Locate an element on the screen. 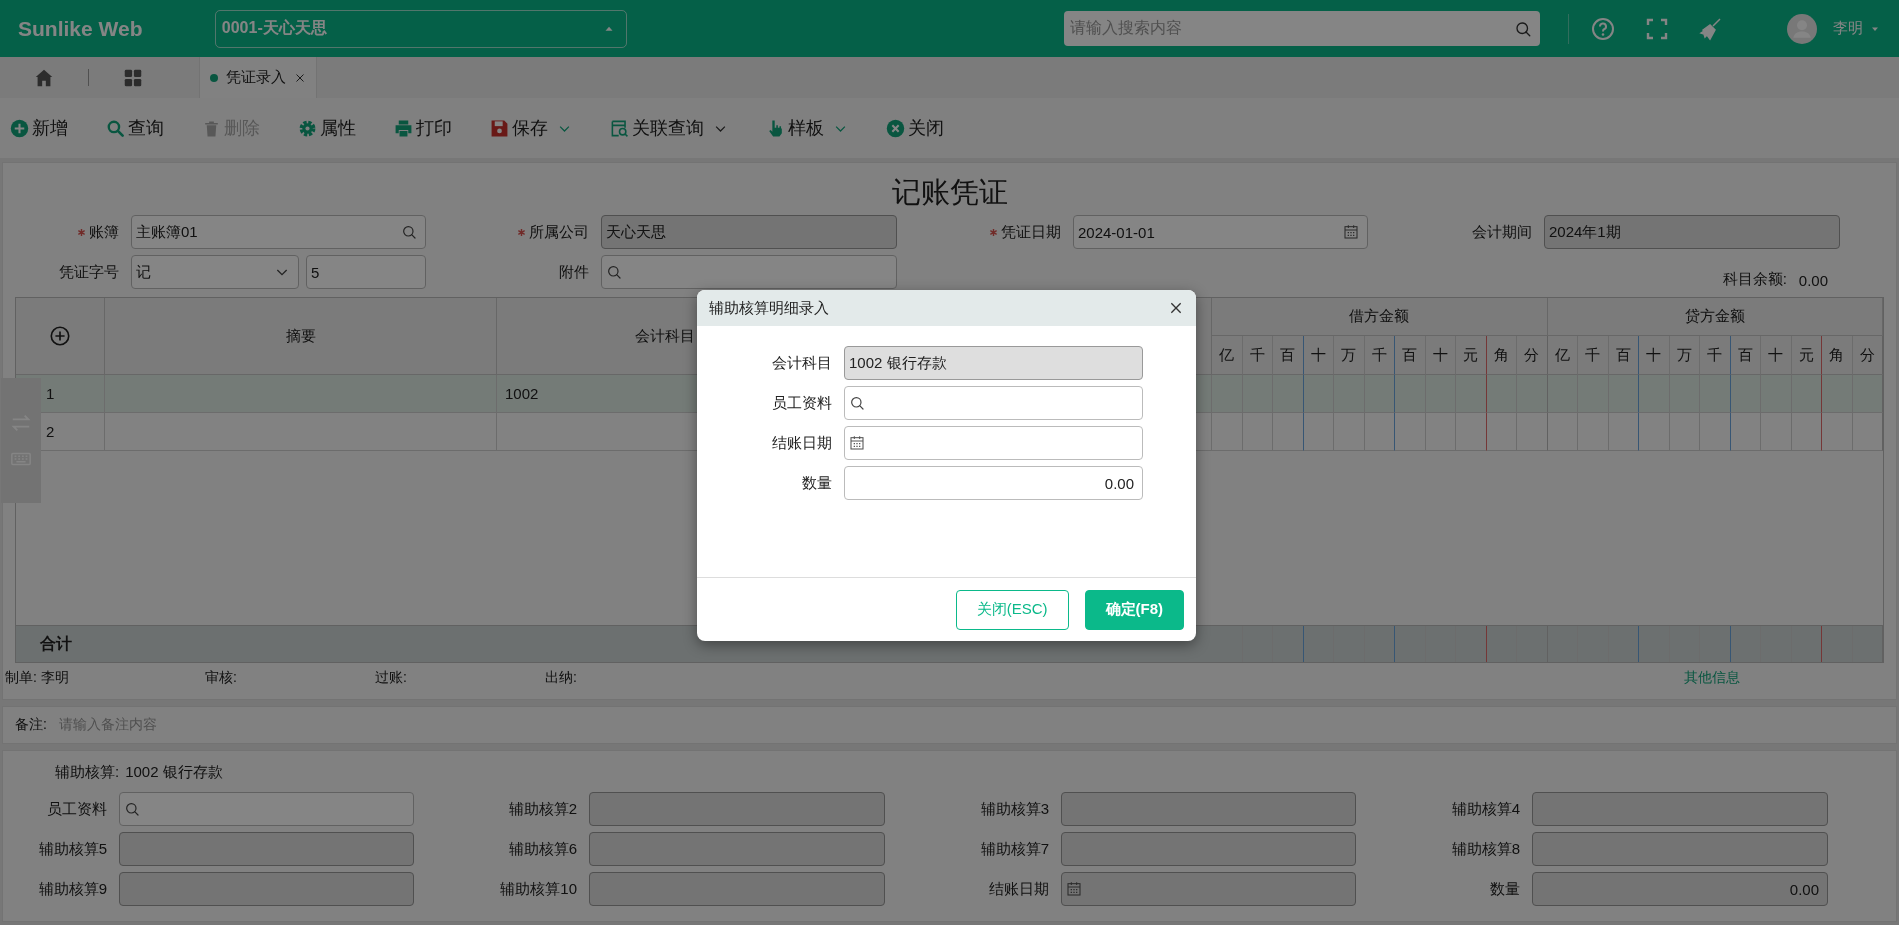 This screenshot has height=925, width=1899. confirm-button: 确定(F8) is located at coordinates (1134, 609).